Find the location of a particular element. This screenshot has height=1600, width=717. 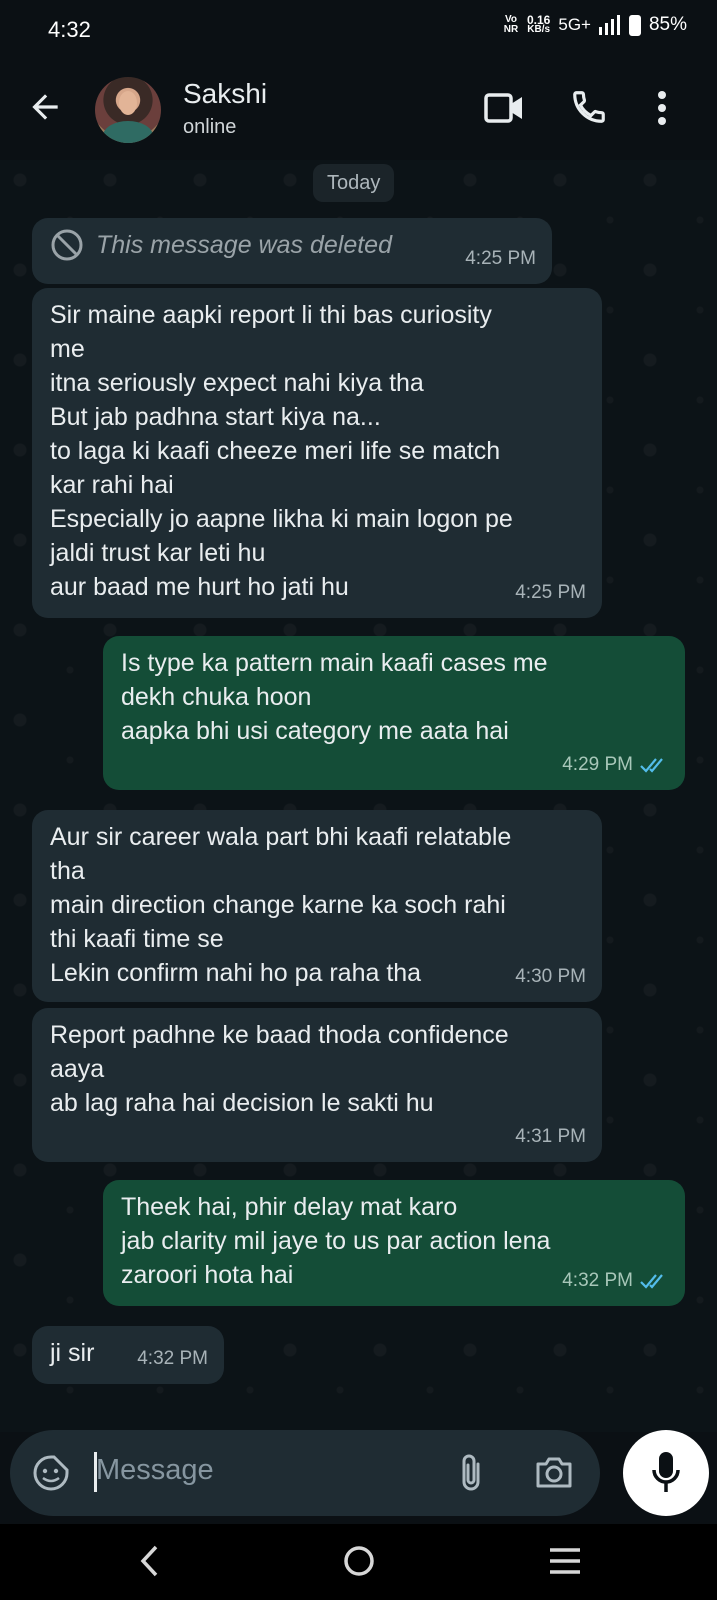

message-time: 4:29 PM is located at coordinates (597, 764).